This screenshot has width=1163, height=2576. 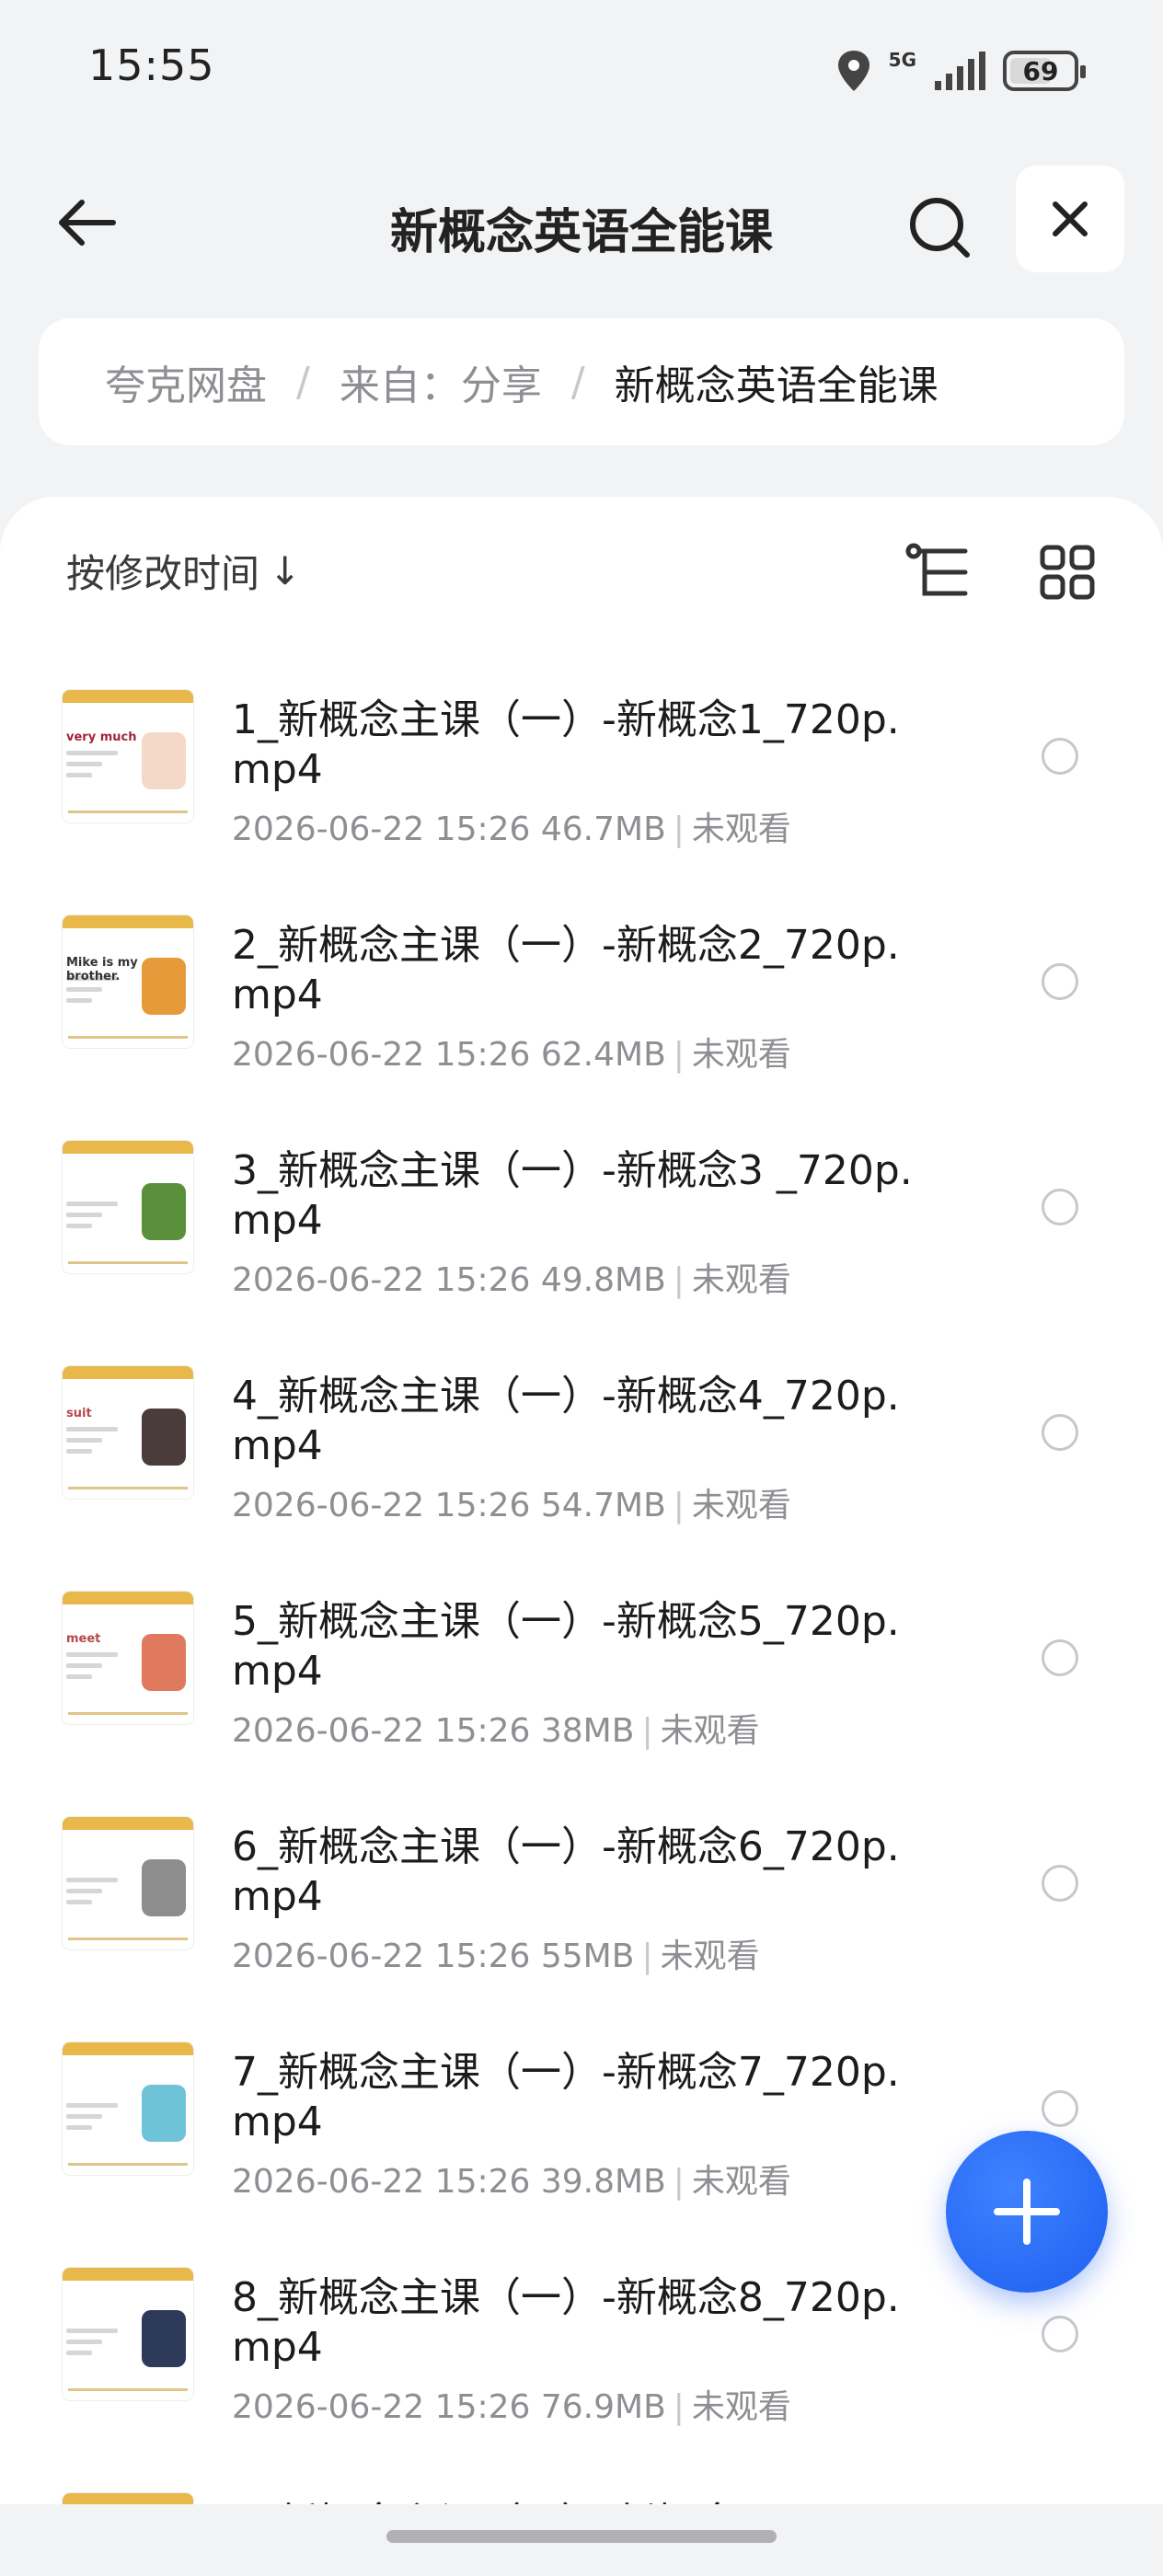 I want to click on arrow-down-icon: ↓, so click(x=286, y=570).